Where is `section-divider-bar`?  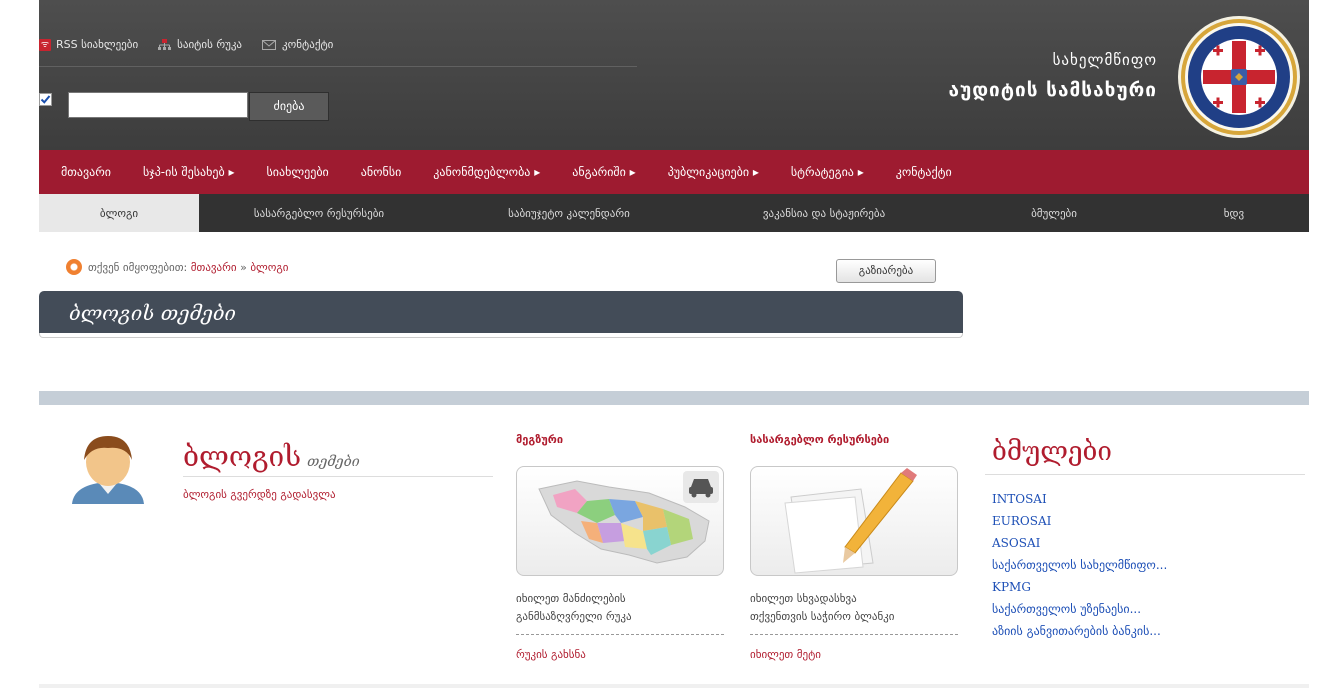
section-divider-bar is located at coordinates (674, 398).